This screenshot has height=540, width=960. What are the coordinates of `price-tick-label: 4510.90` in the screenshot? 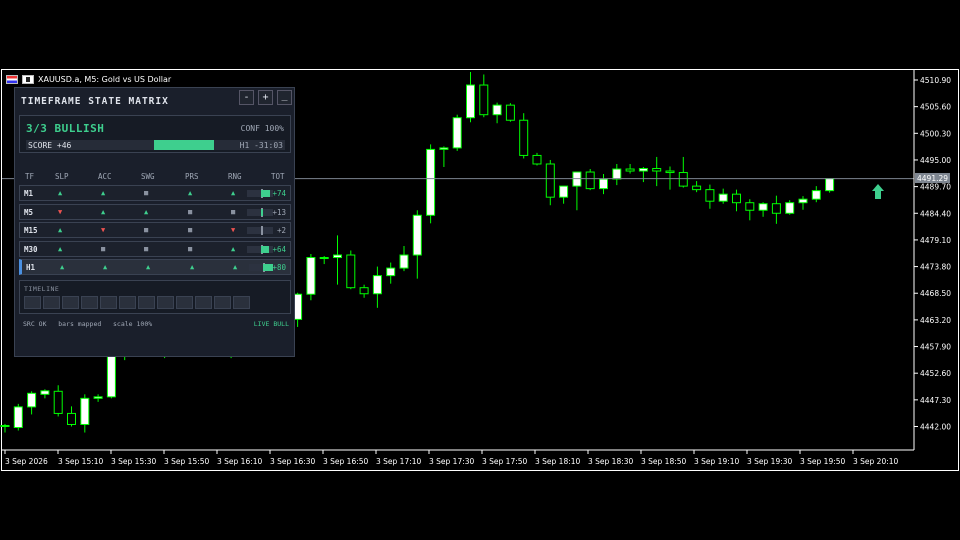 It's located at (935, 80).